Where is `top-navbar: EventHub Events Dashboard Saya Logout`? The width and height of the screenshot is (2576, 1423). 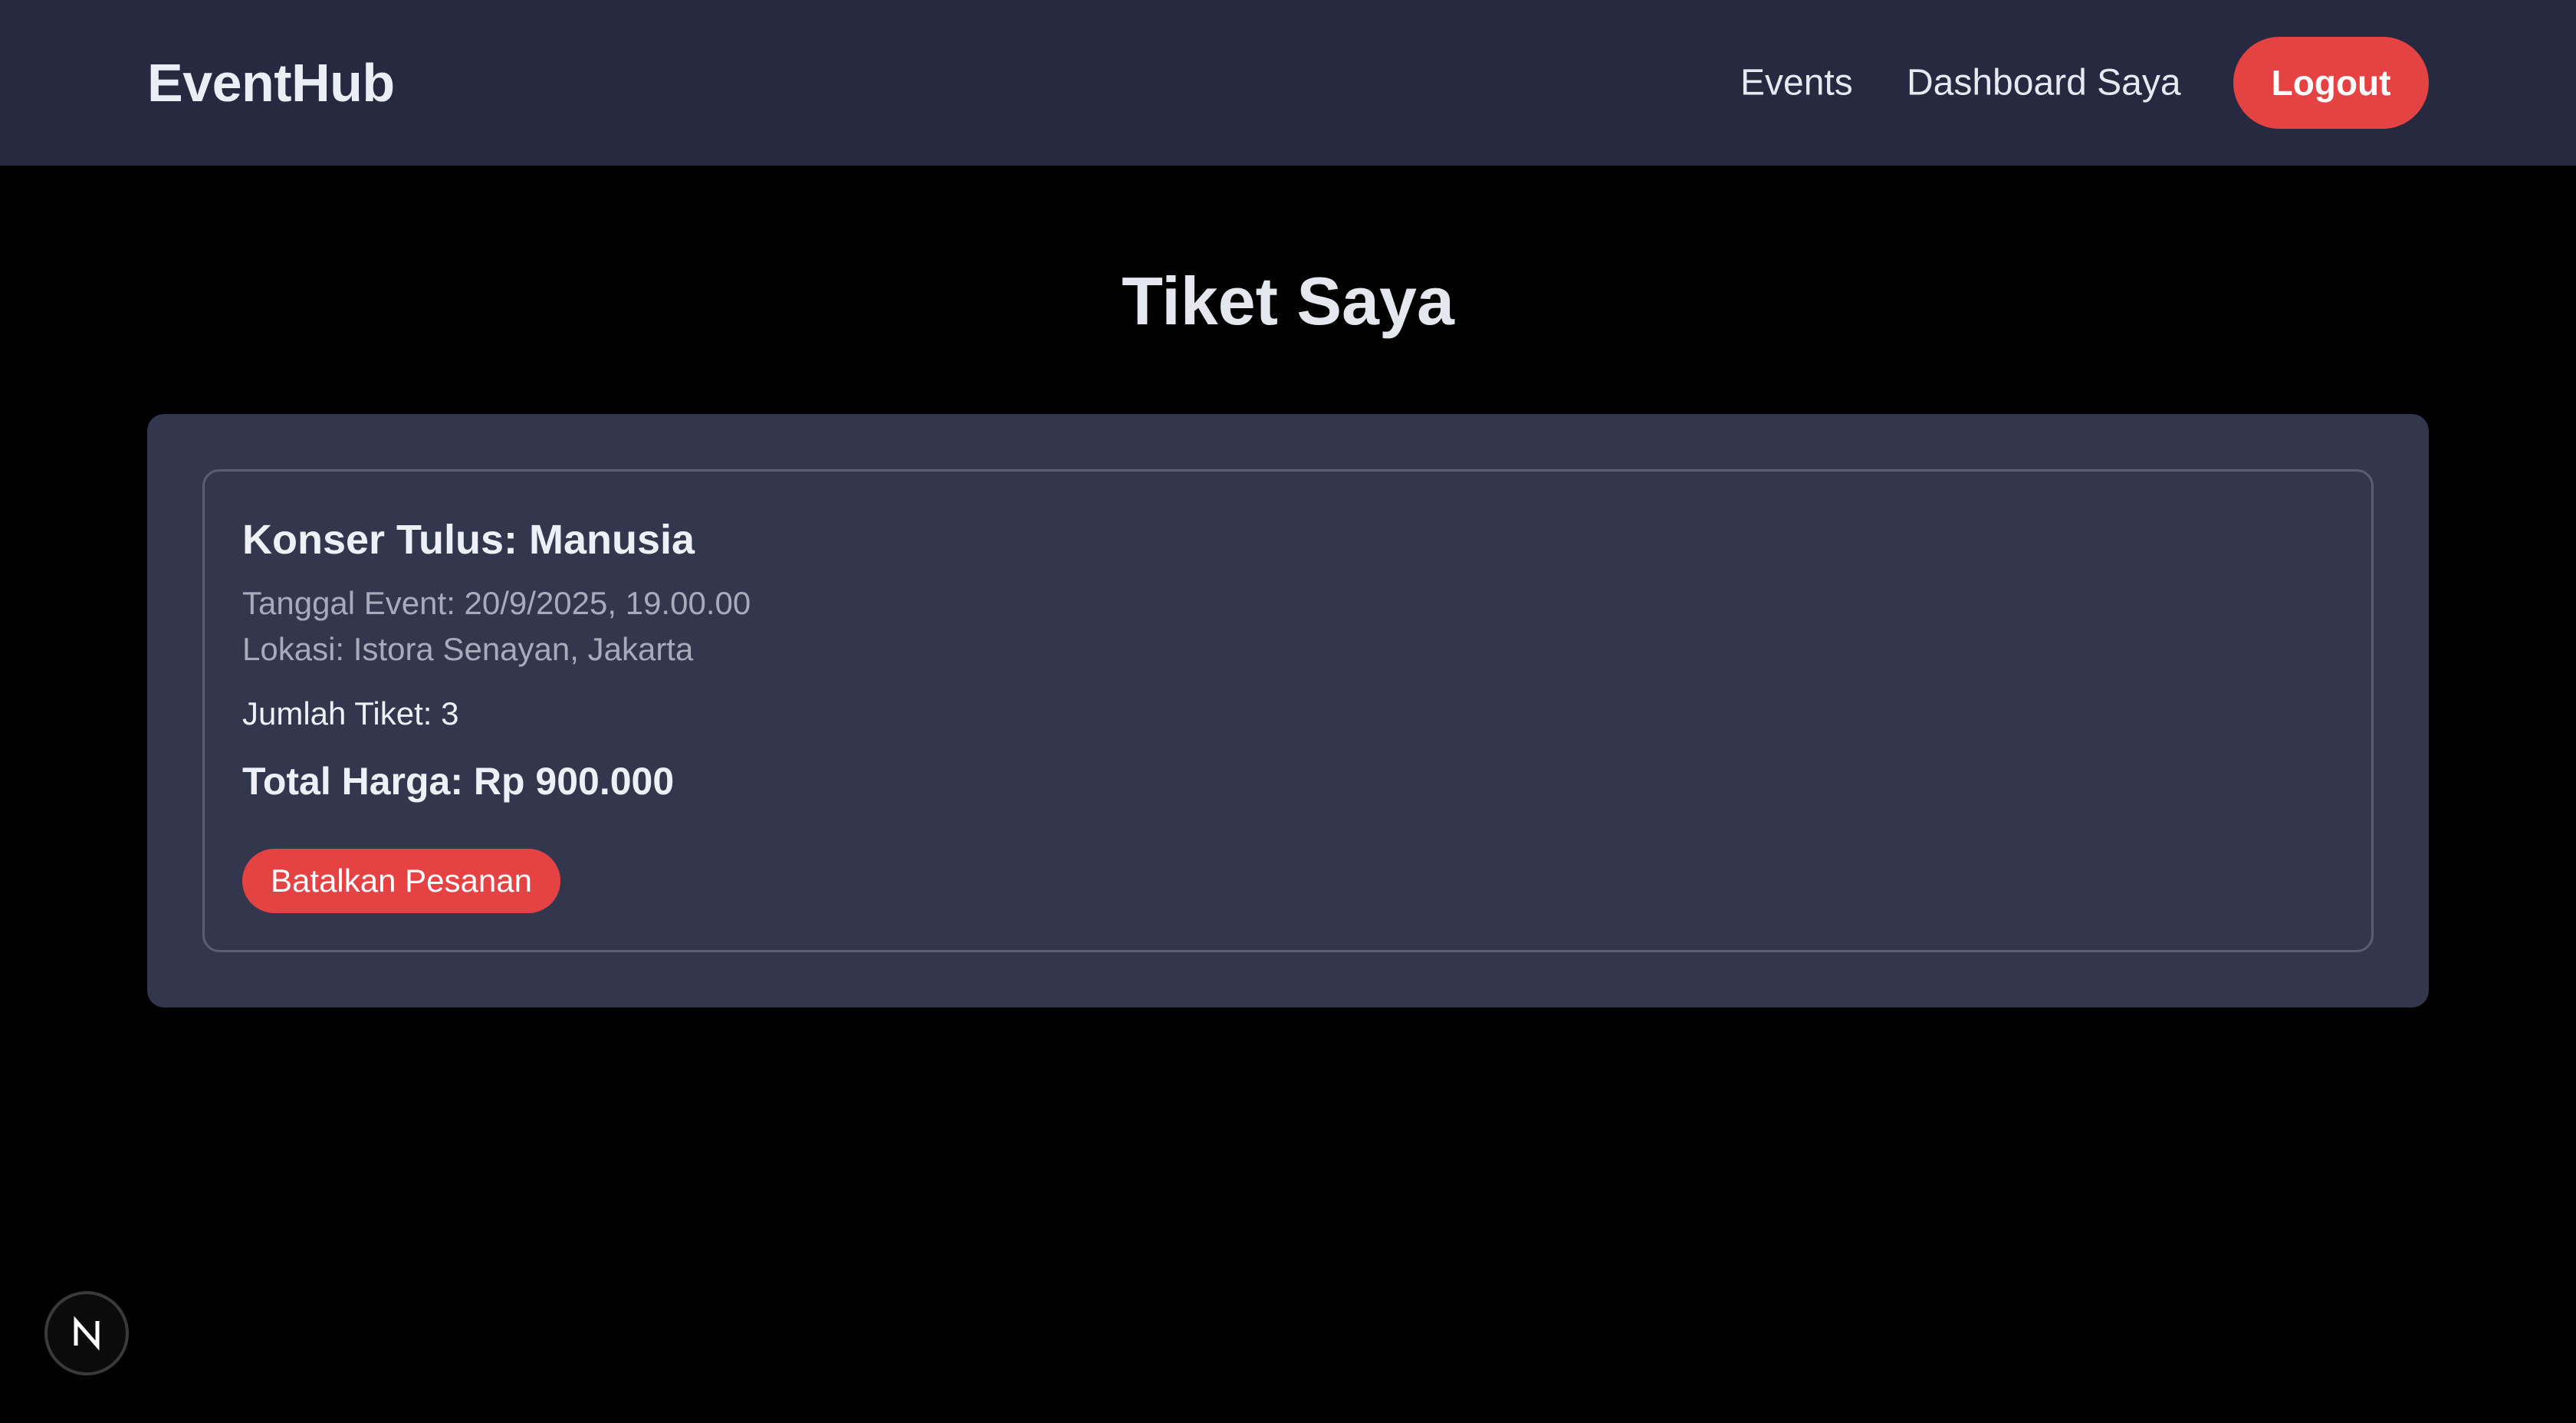
top-navbar: EventHub Events Dashboard Saya Logout is located at coordinates (1288, 83).